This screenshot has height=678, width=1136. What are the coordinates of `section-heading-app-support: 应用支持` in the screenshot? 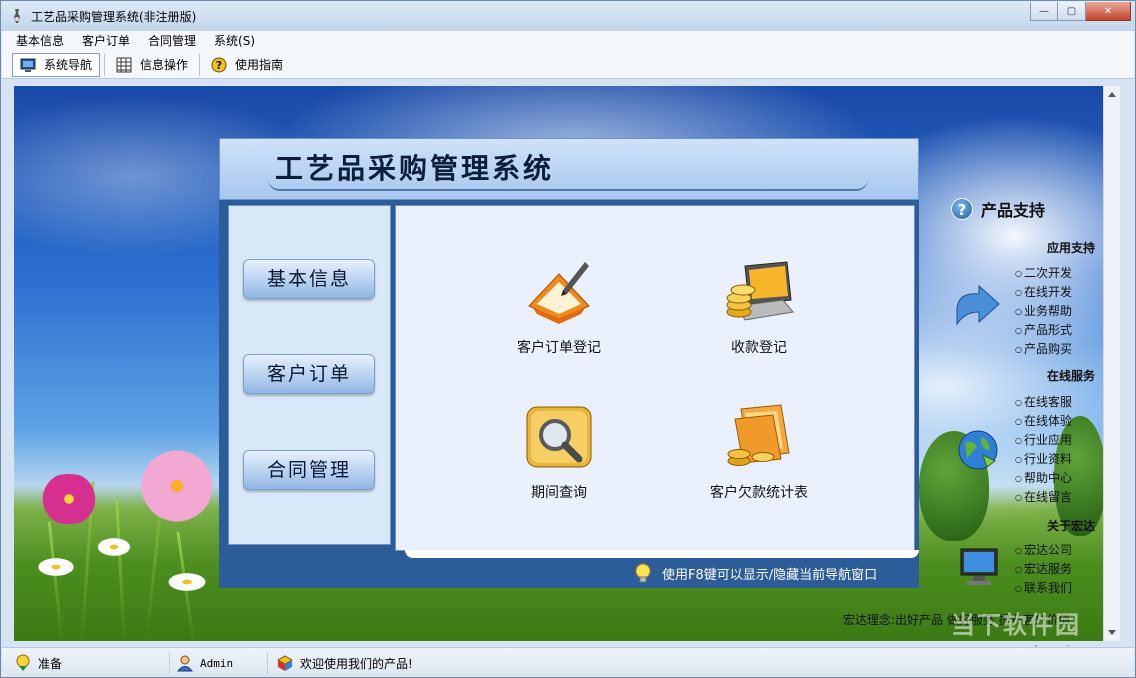 It's located at (1070, 248).